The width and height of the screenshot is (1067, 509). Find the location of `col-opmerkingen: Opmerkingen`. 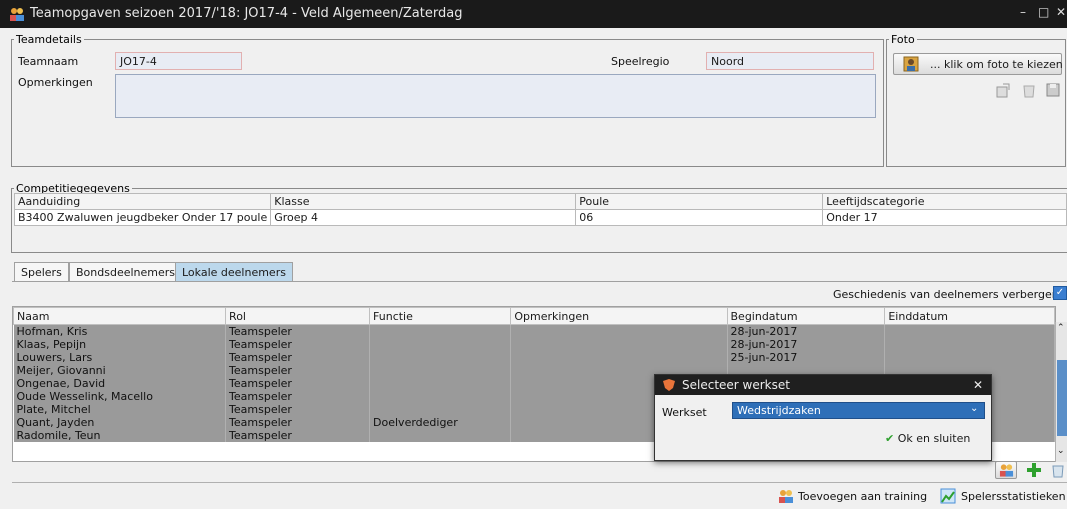

col-opmerkingen: Opmerkingen is located at coordinates (619, 316).